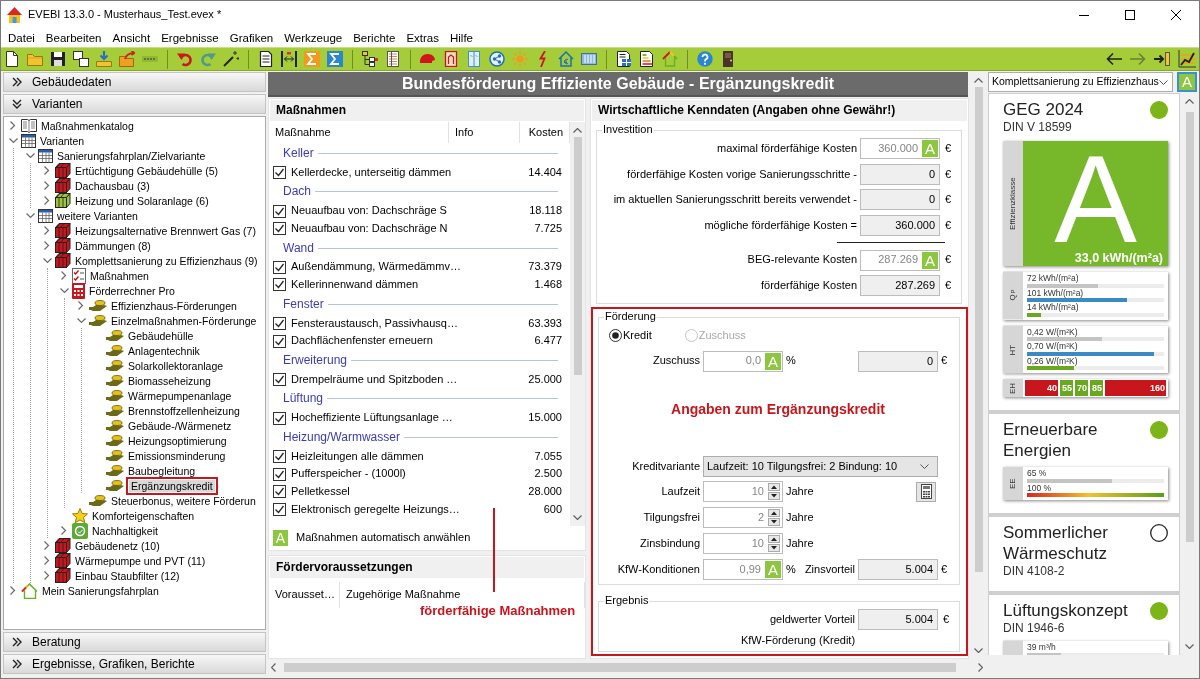 This screenshot has height=679, width=1200. What do you see at coordinates (900, 286) in the screenshot?
I see `output-field: 287.269` at bounding box center [900, 286].